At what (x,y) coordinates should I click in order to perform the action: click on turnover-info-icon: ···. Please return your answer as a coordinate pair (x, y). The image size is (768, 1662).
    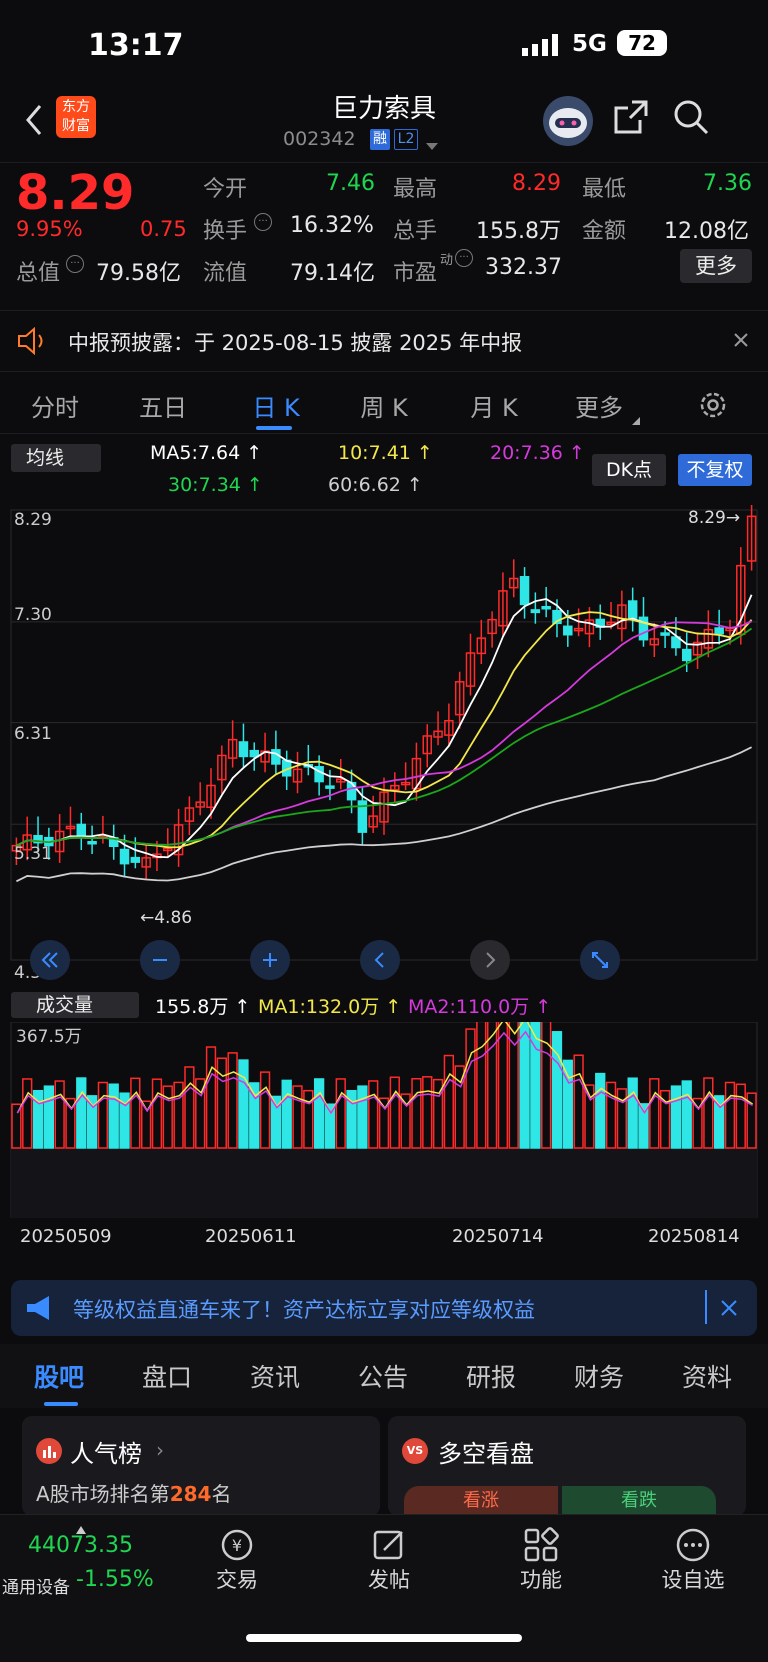
    Looking at the image, I should click on (263, 222).